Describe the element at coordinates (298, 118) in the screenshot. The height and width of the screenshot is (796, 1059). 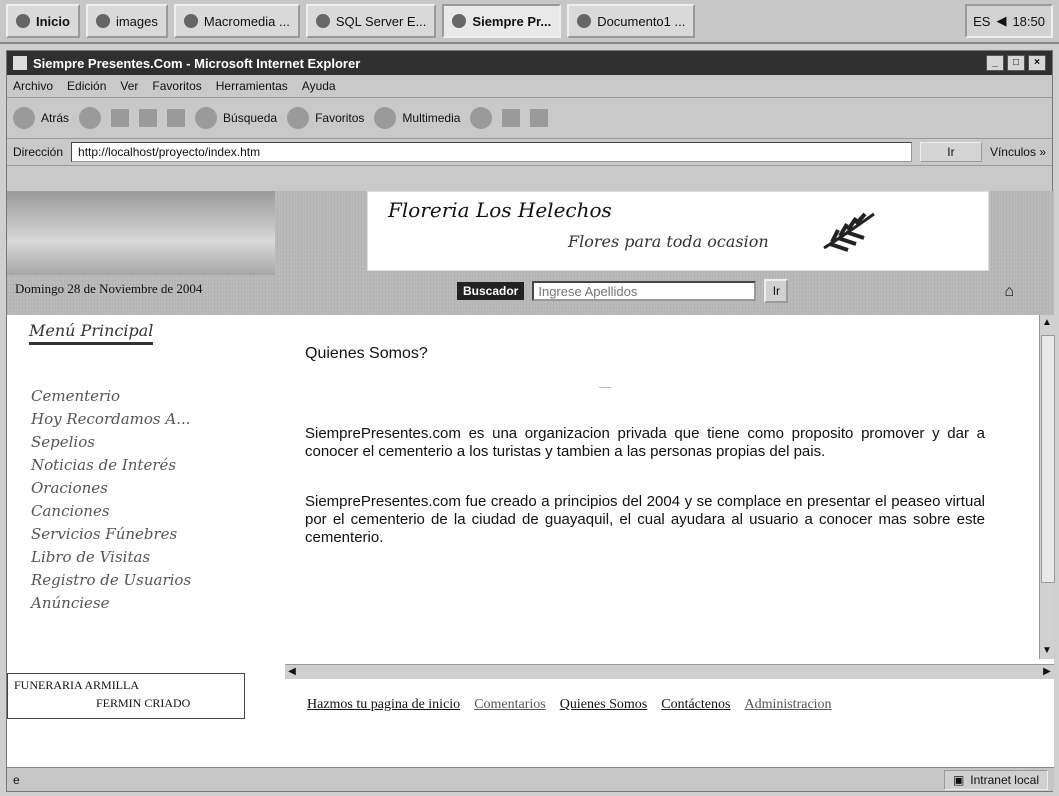
I see `star-icon` at that location.